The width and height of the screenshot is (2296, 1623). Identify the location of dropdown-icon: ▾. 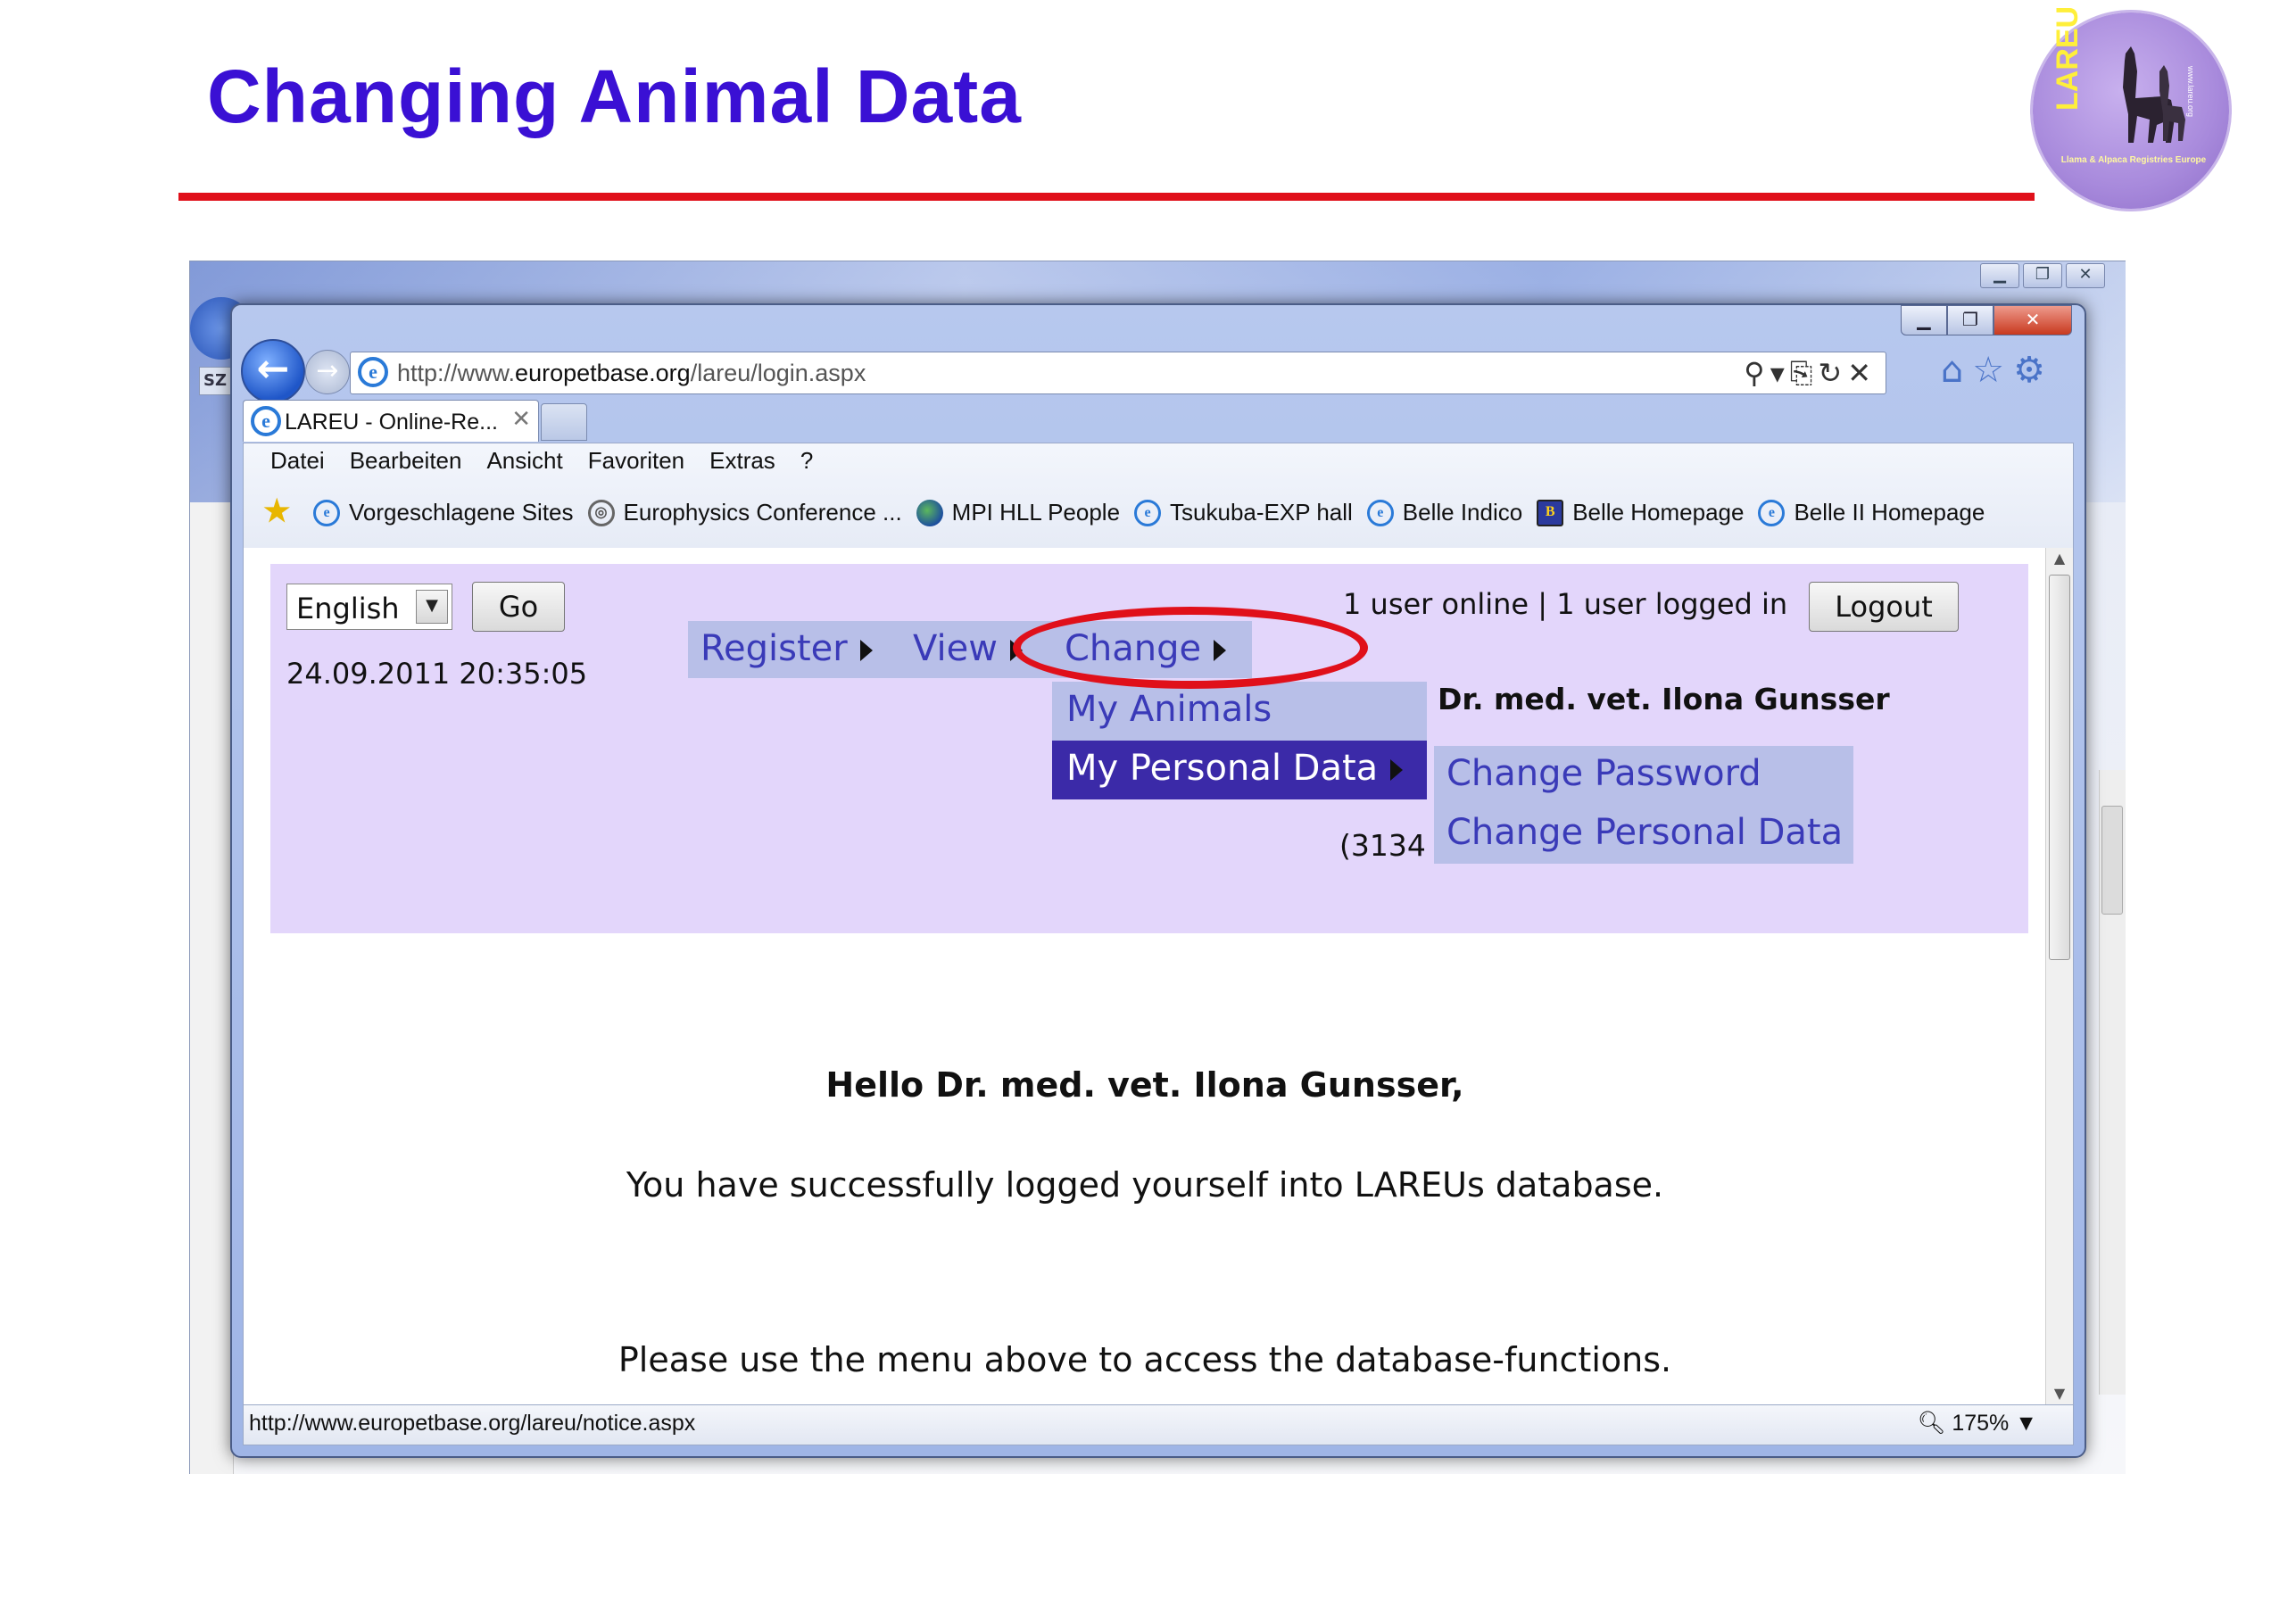
(1780, 373).